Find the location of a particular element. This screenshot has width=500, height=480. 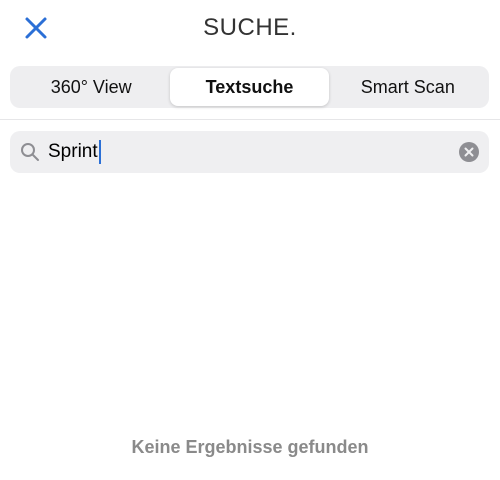

search-icon is located at coordinates (30, 152).